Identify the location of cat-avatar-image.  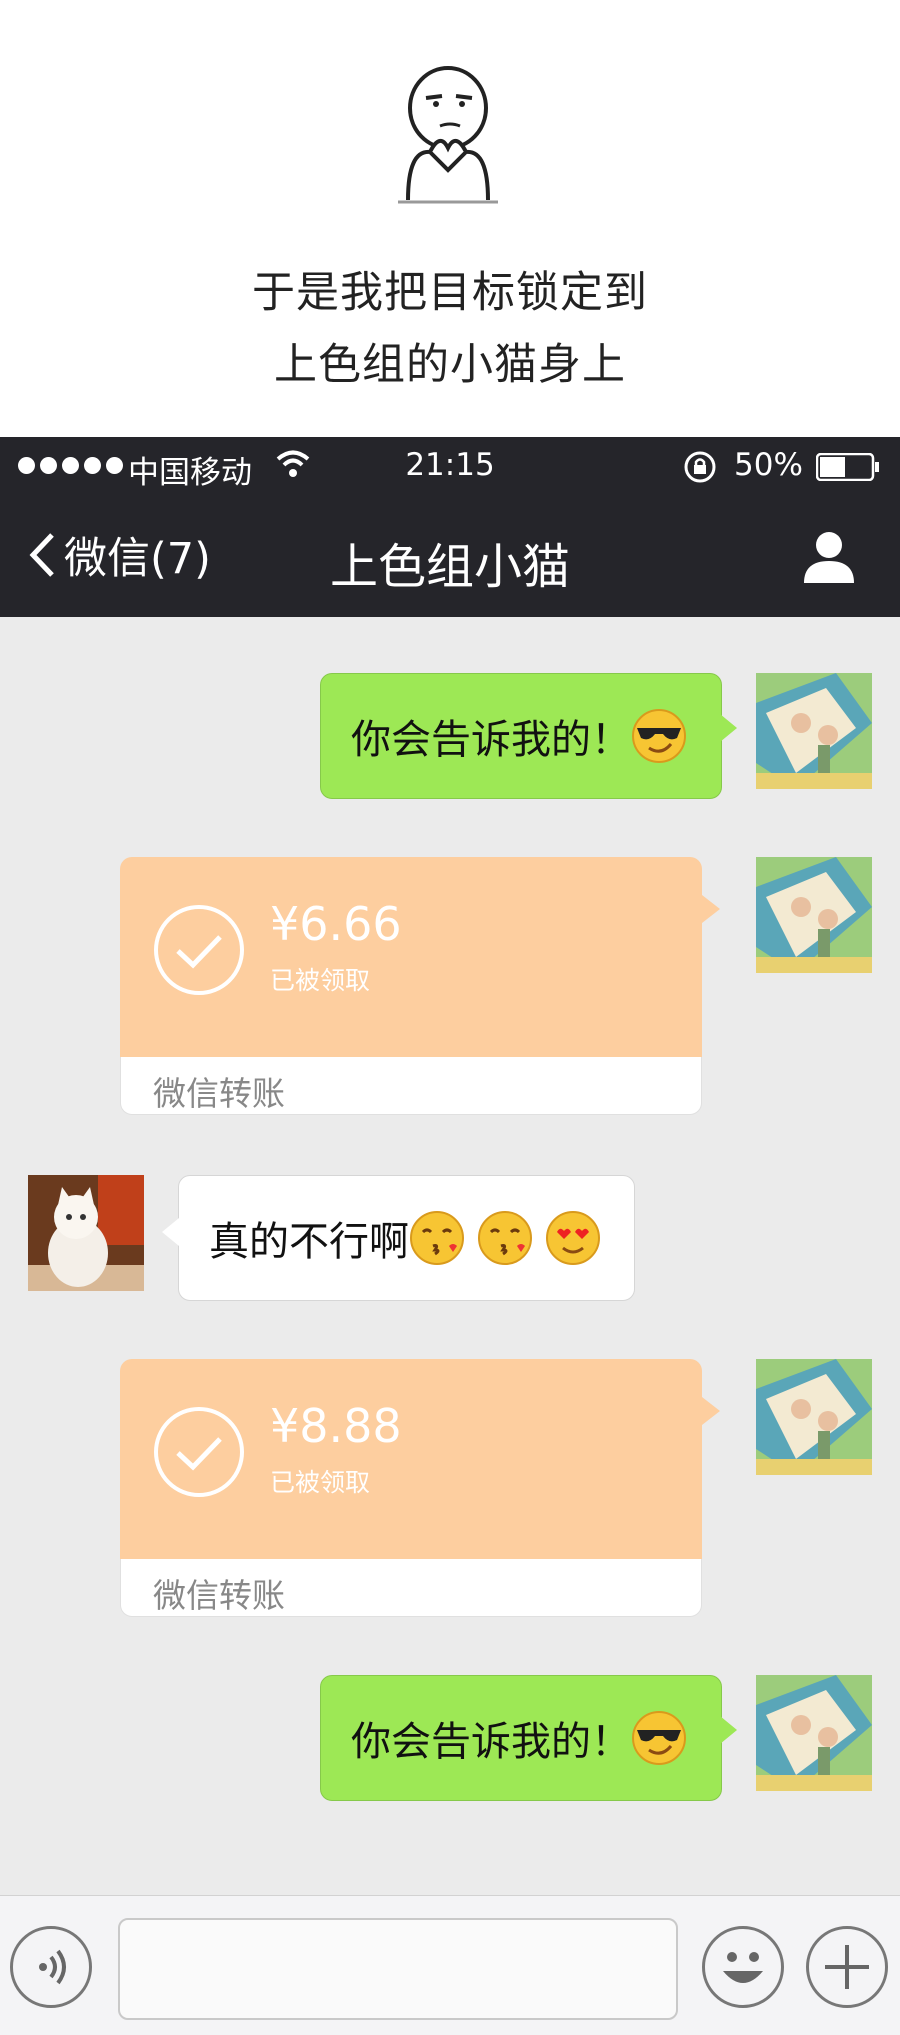
(86, 1233).